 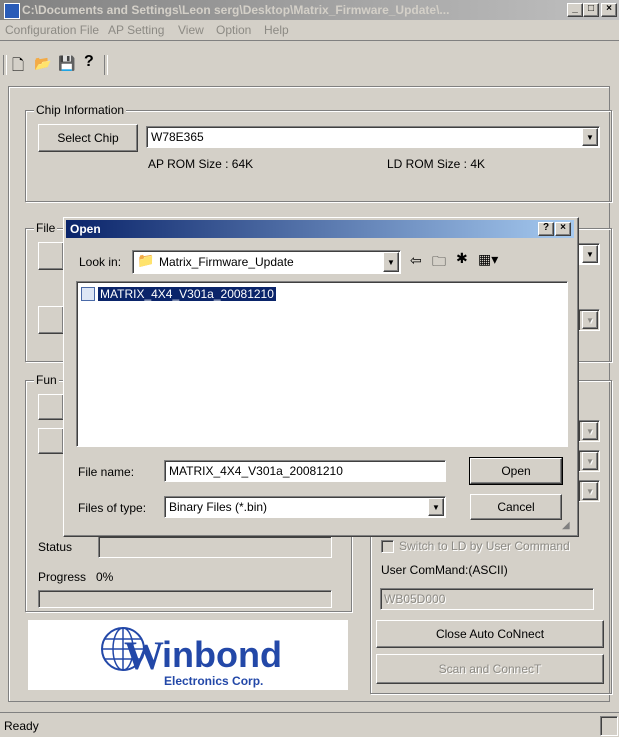 I want to click on open-button-label: Open, so click(x=516, y=471).